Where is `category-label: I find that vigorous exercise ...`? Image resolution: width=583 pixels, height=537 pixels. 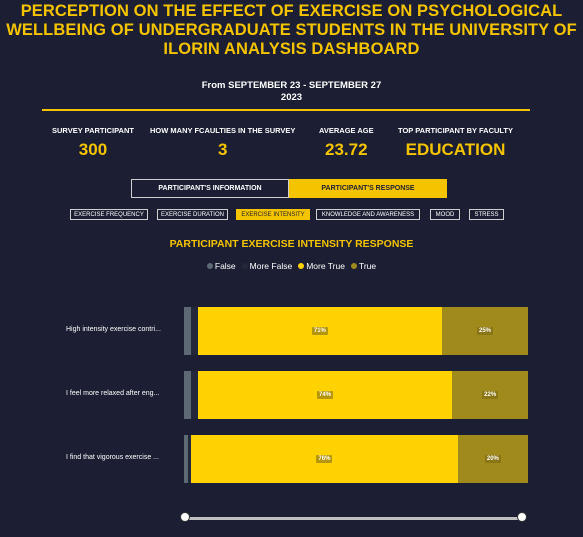 category-label: I find that vigorous exercise ... is located at coordinates (112, 457).